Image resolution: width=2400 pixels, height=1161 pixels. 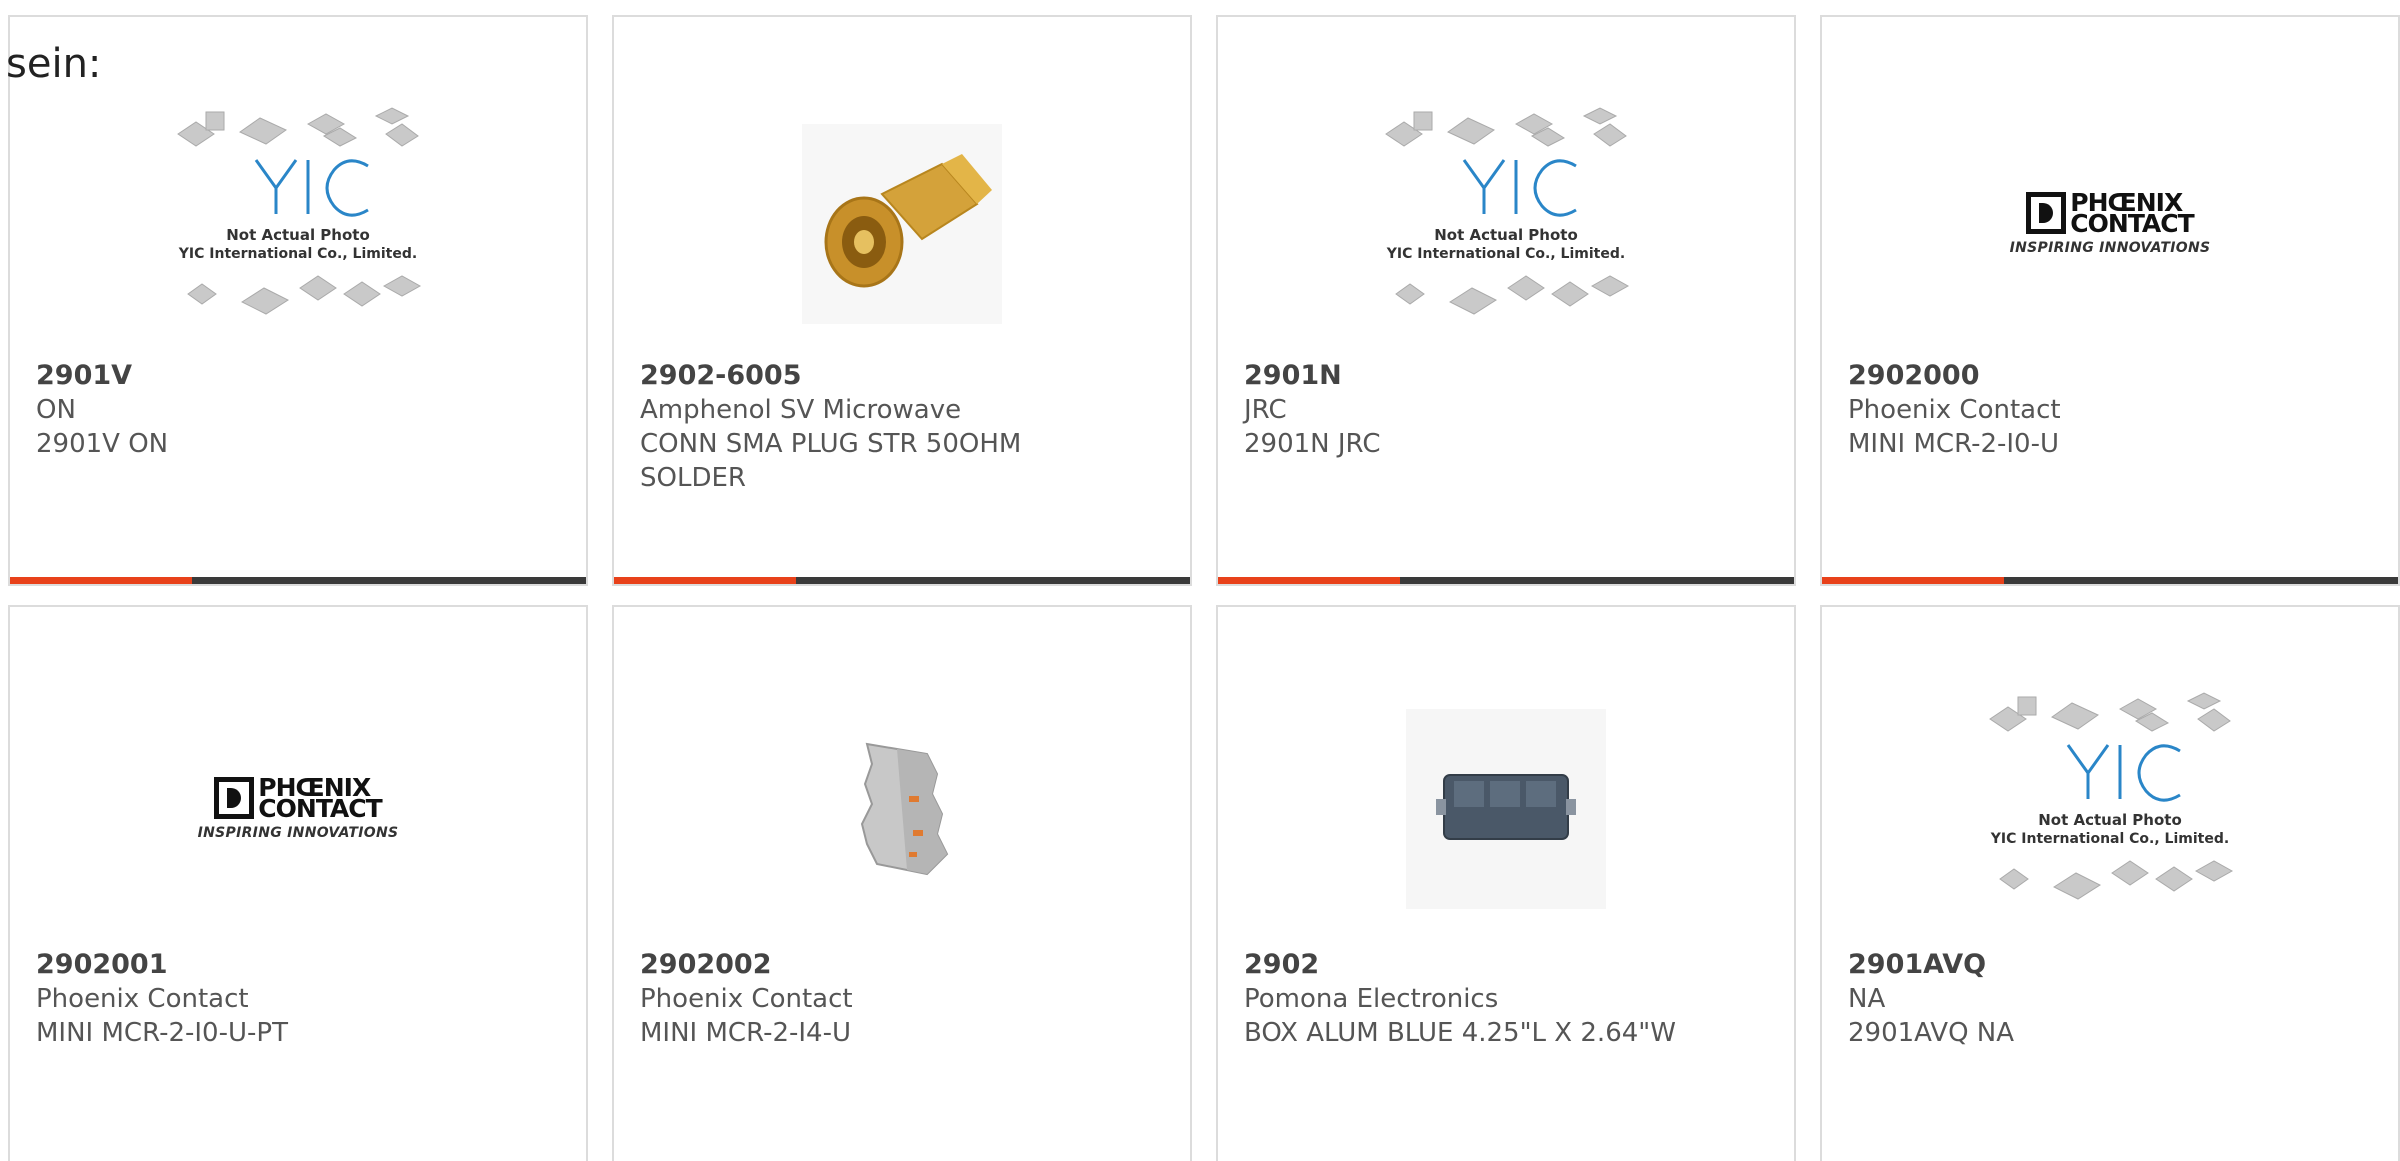 I want to click on description: 2901V ON, so click(x=102, y=444).